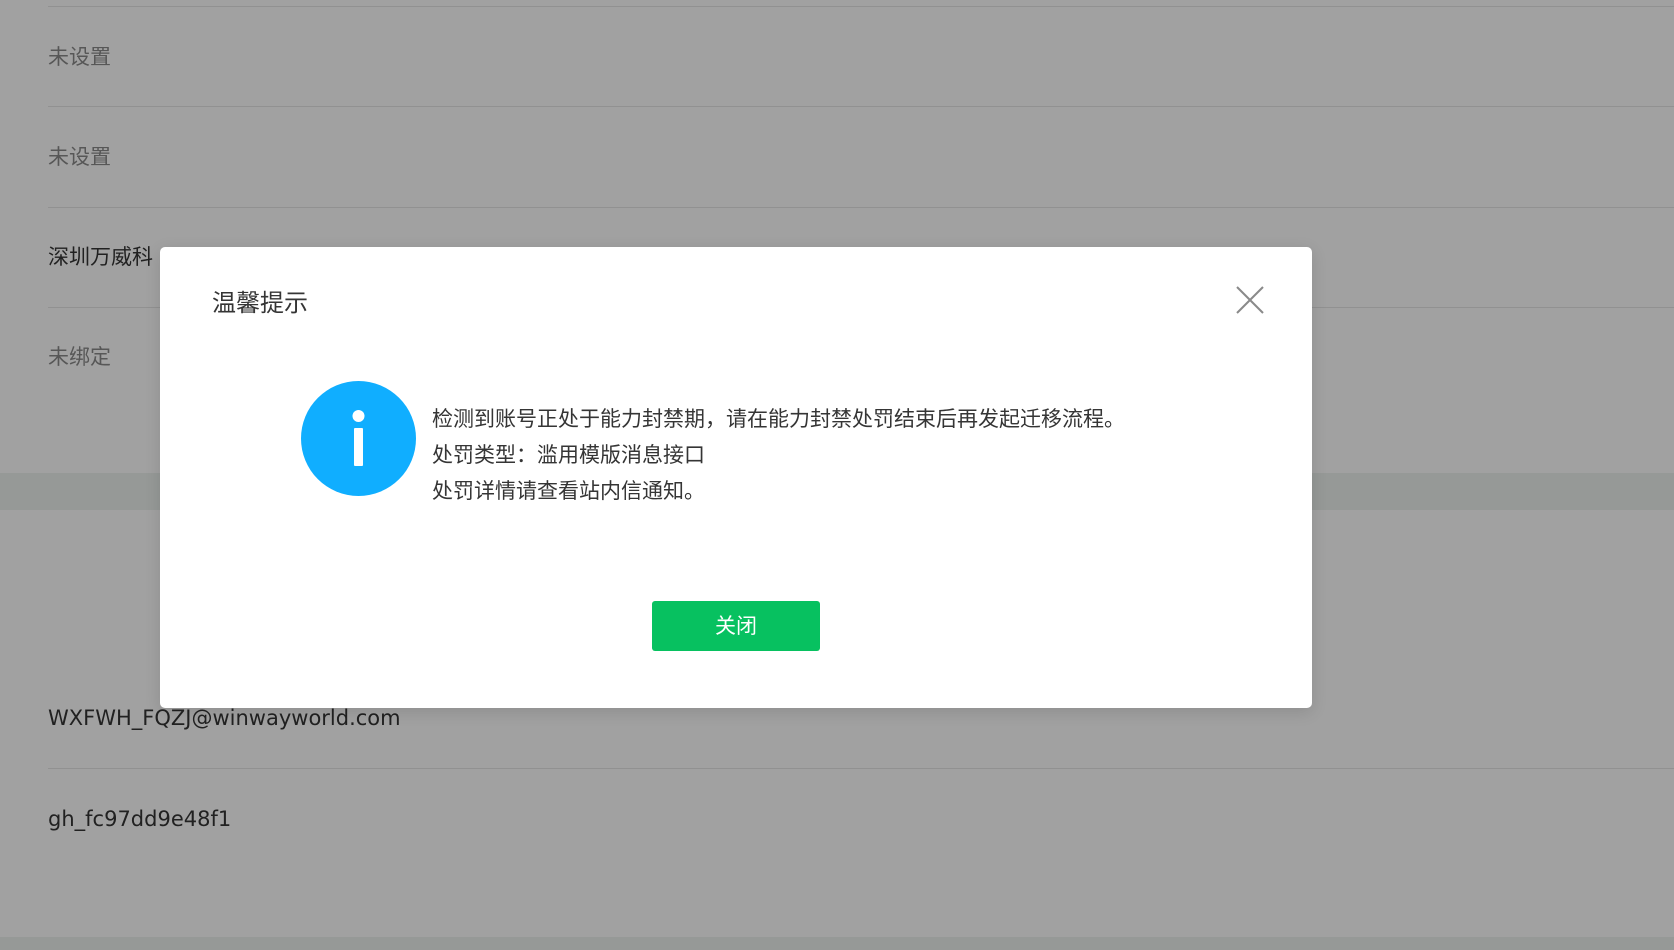 The width and height of the screenshot is (1674, 950). What do you see at coordinates (358, 438) in the screenshot?
I see `info-icon` at bounding box center [358, 438].